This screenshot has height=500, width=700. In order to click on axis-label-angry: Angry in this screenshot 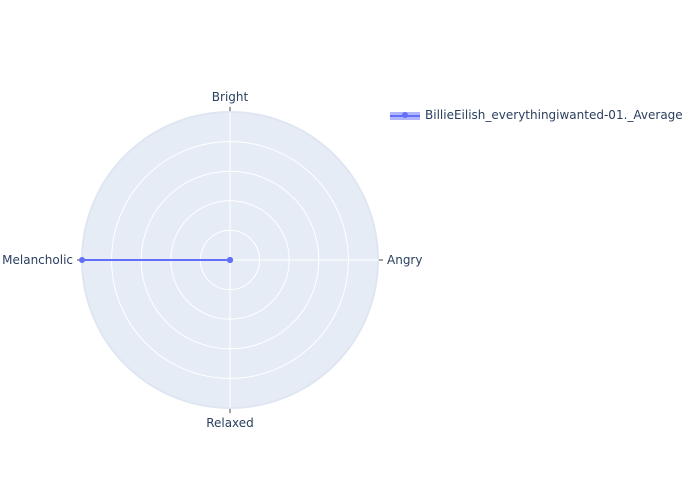, I will do `click(404, 260)`.